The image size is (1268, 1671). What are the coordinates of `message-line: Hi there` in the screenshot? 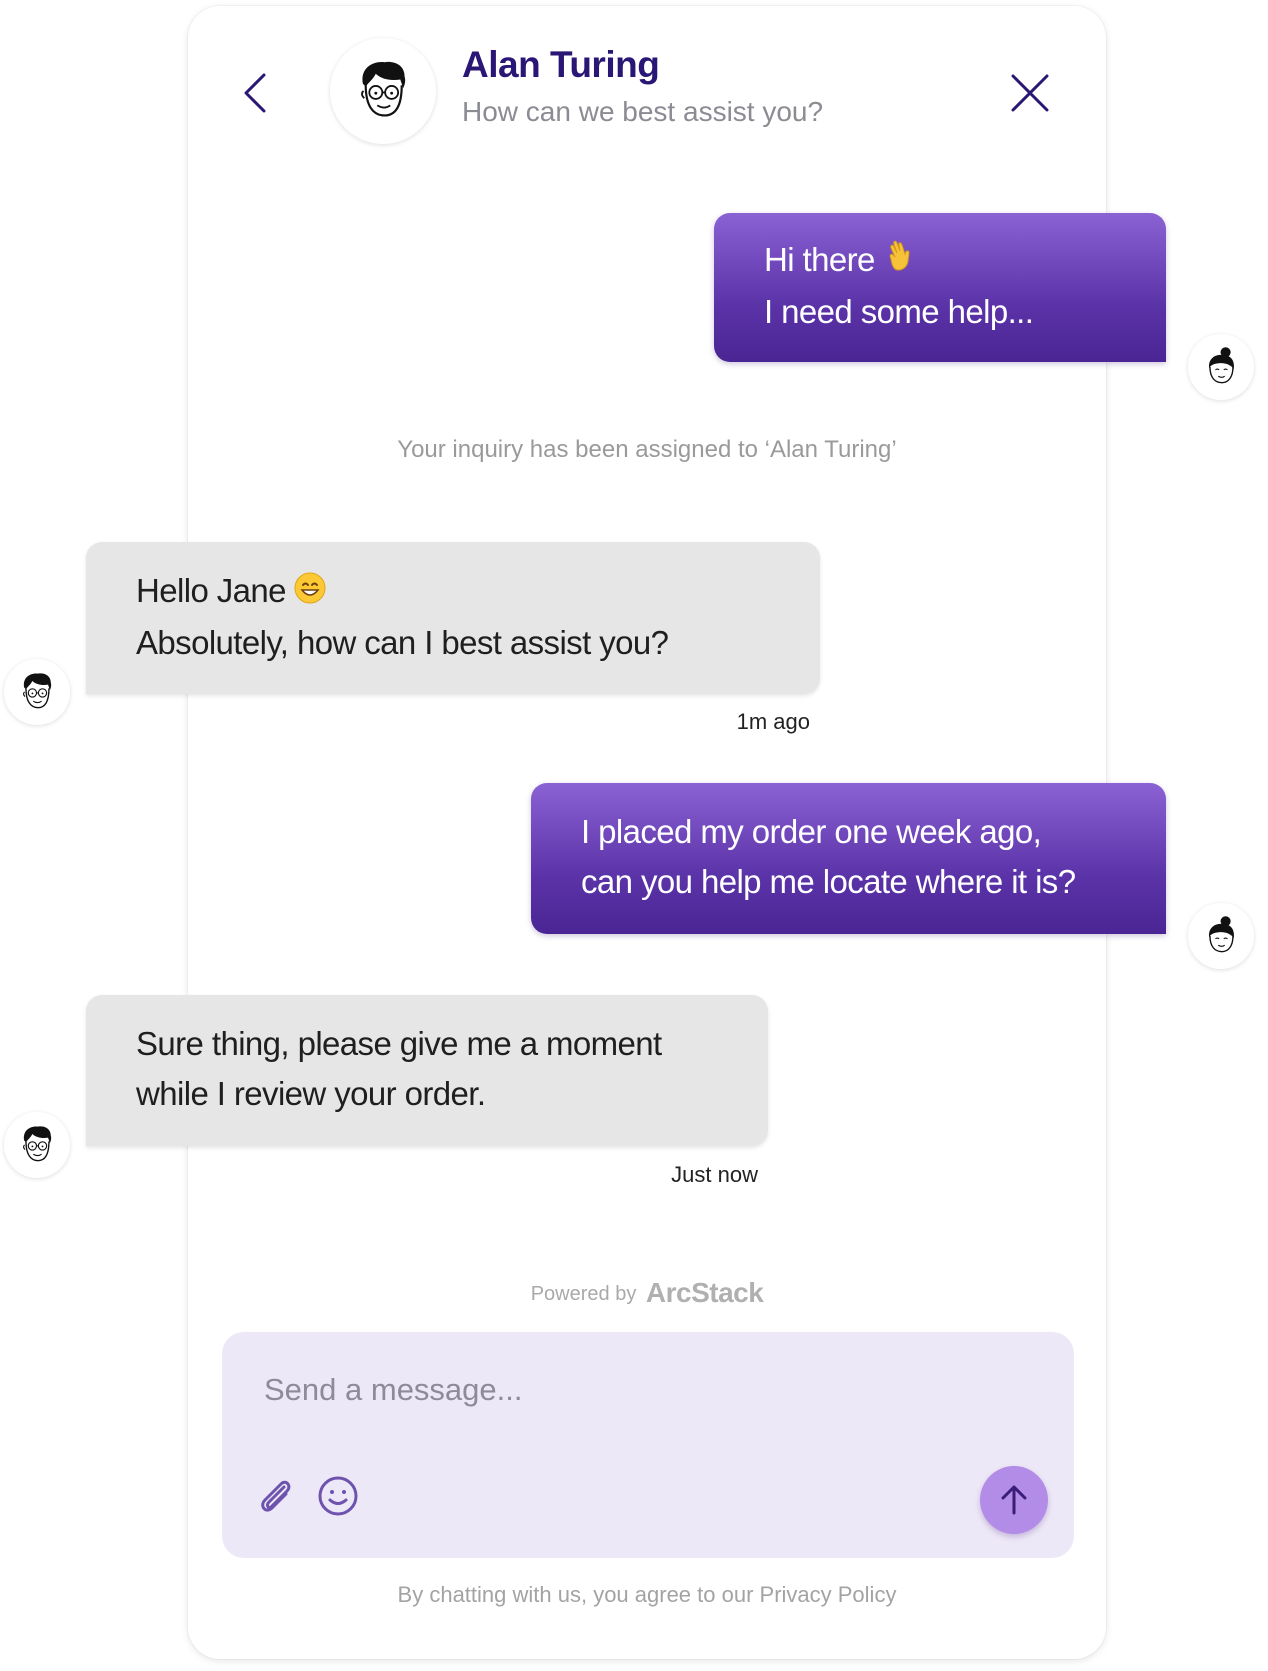 It's located at (965, 261).